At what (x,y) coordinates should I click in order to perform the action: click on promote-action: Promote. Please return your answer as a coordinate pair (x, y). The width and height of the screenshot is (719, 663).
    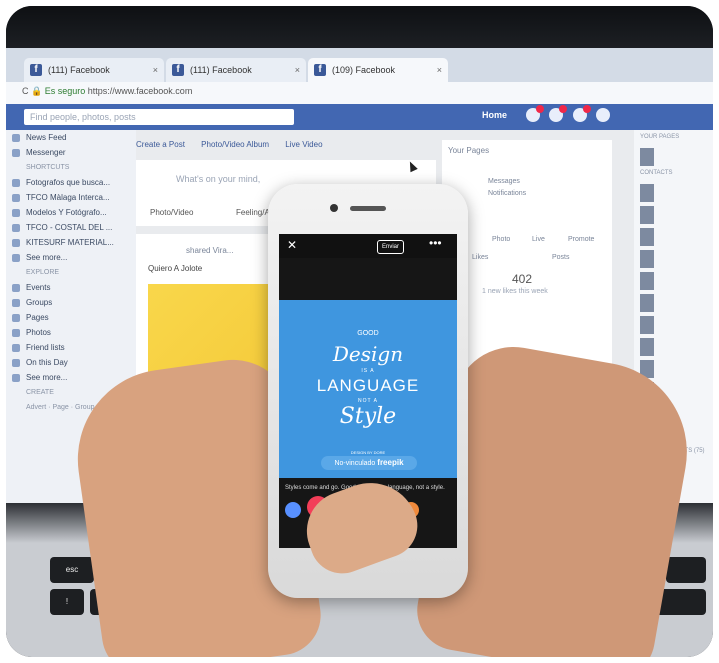
    Looking at the image, I should click on (581, 239).